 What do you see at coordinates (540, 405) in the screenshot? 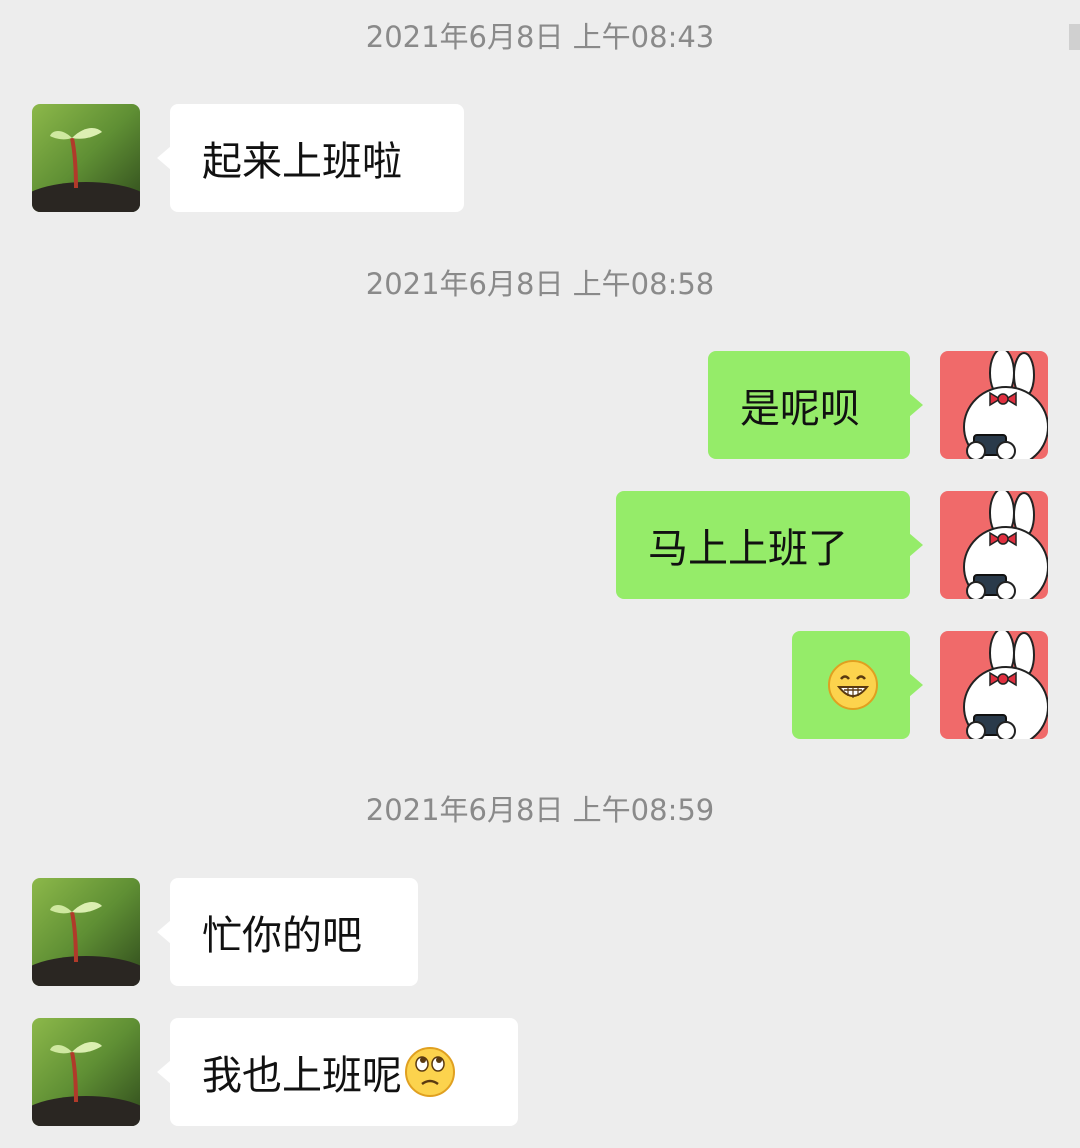
I see `message-row-outgoing: 是呢呗` at bounding box center [540, 405].